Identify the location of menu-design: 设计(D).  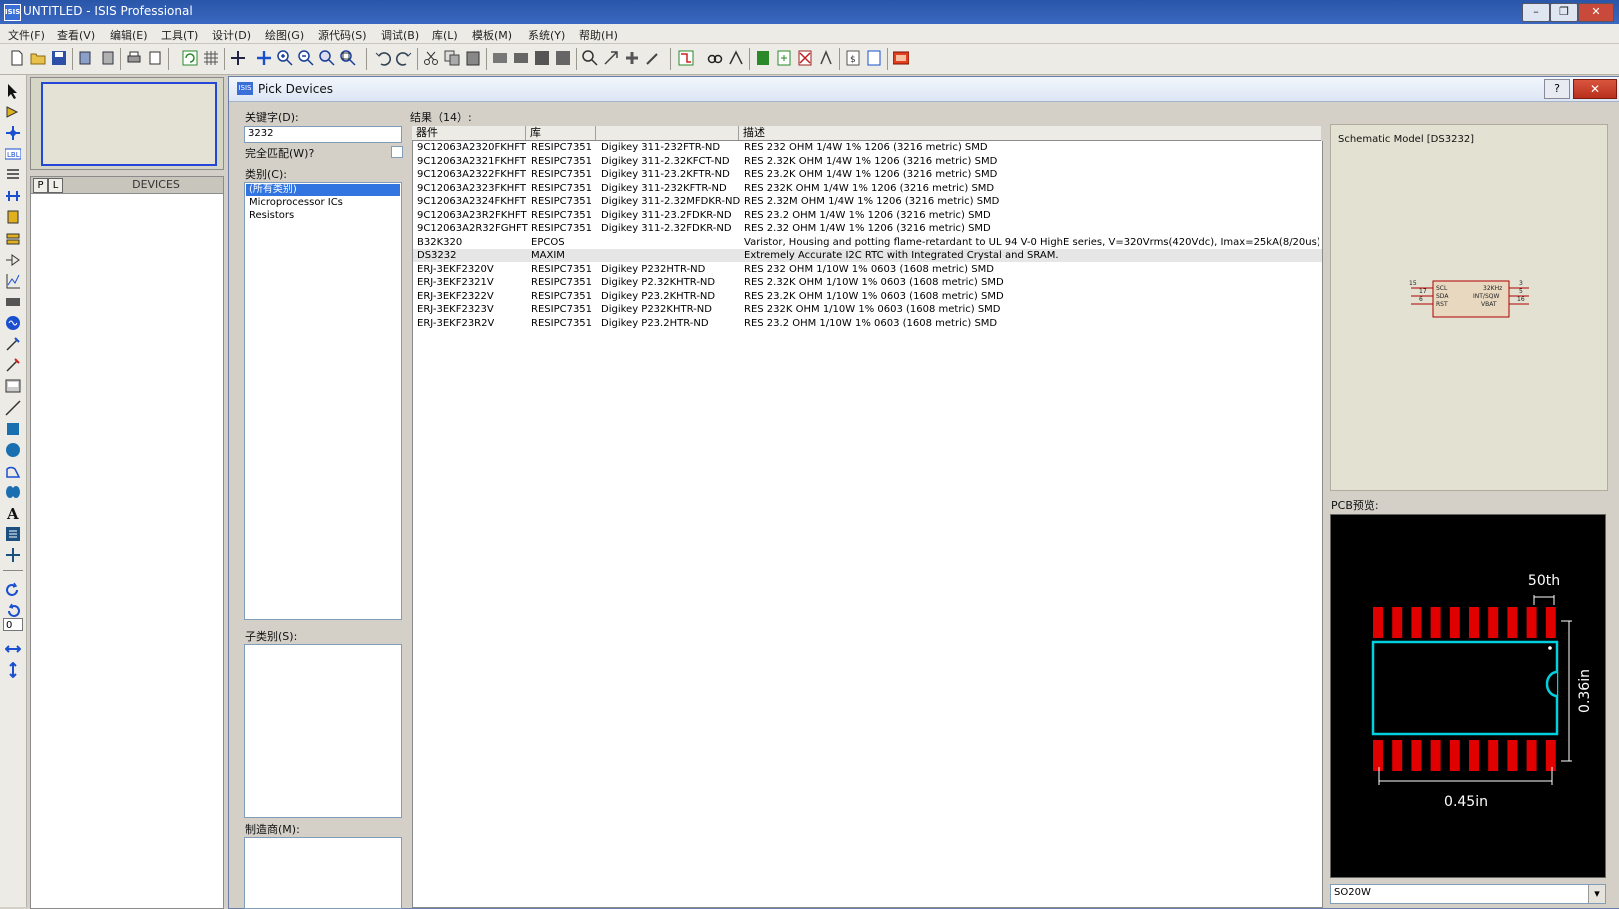
(231, 35).